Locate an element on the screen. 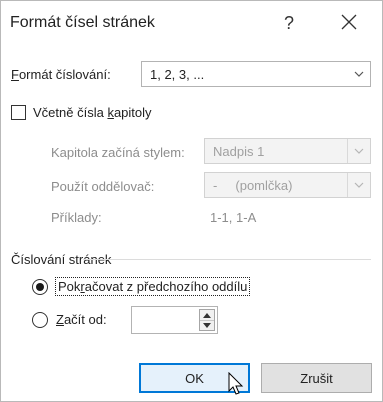 Image resolution: width=383 pixels, height=402 pixels. include-chapter-label: Včetně čísla kapitoly is located at coordinates (92, 112).